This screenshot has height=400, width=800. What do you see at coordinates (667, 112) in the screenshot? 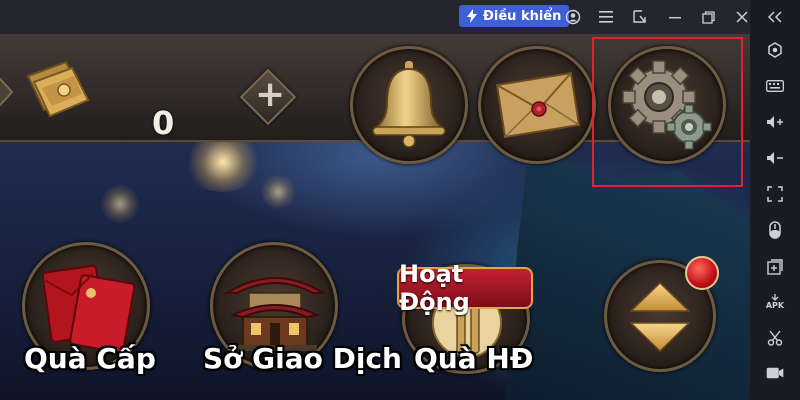
I see `highlight-box` at bounding box center [667, 112].